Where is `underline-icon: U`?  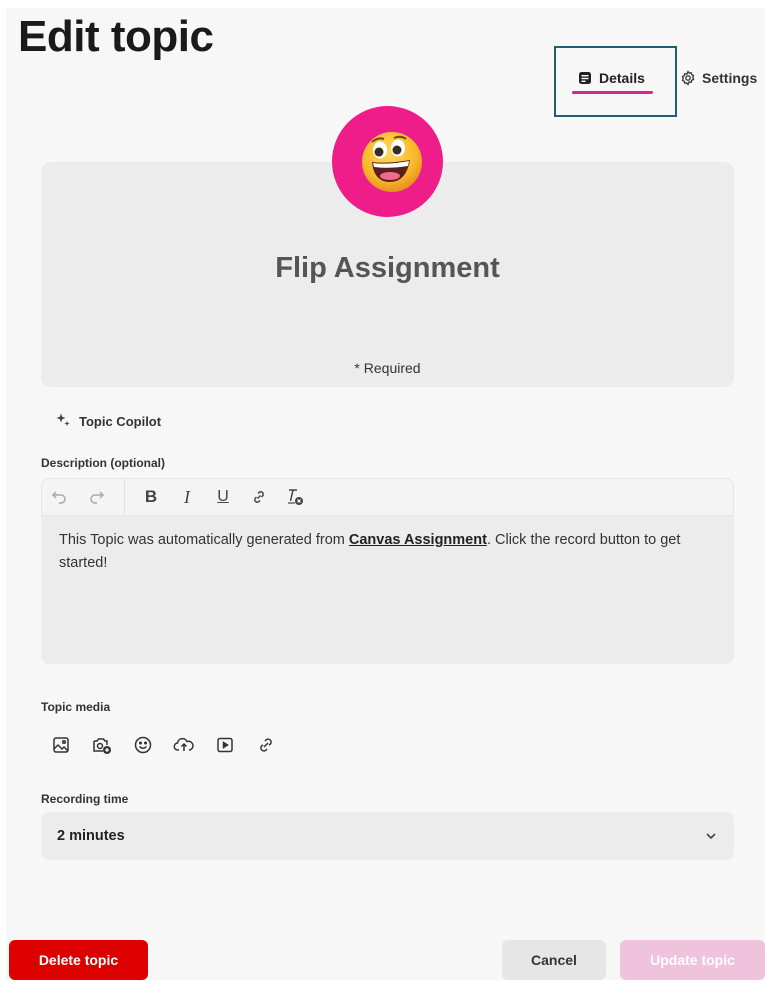
underline-icon: U is located at coordinates (223, 496).